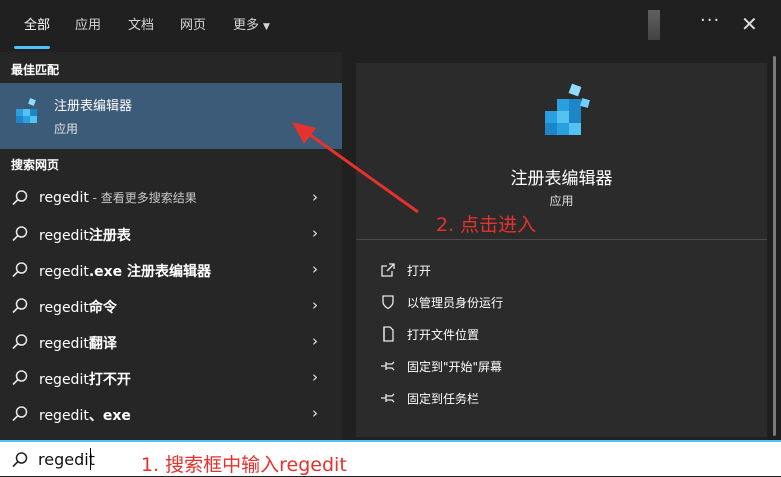 The width and height of the screenshot is (781, 477). What do you see at coordinates (486, 225) in the screenshot?
I see `annotation-step-2: 2. 点击进入` at bounding box center [486, 225].